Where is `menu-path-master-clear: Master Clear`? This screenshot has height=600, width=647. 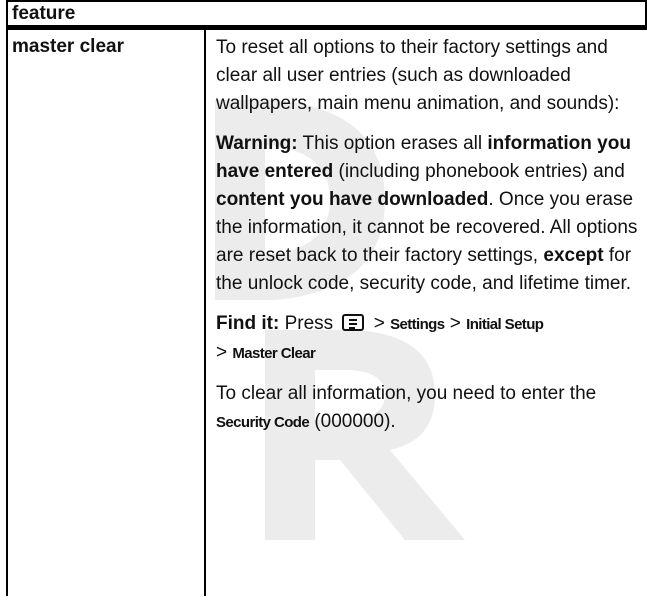 menu-path-master-clear: Master Clear is located at coordinates (274, 353).